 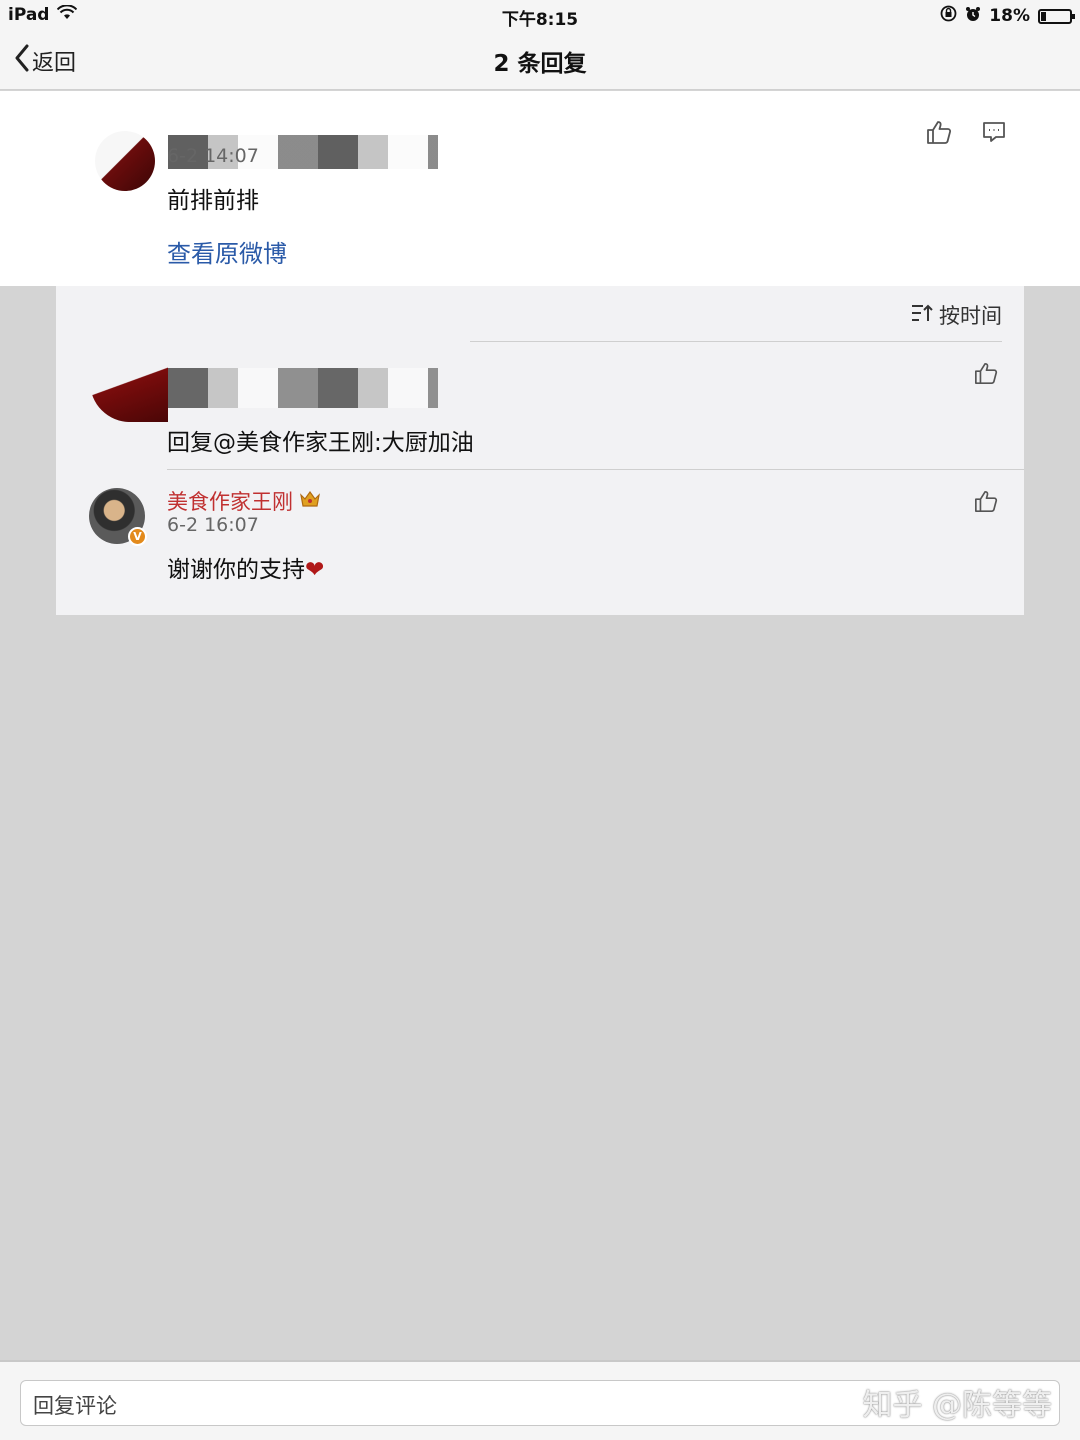 I want to click on reply-content: 谢谢你的支持❤, so click(x=245, y=567).